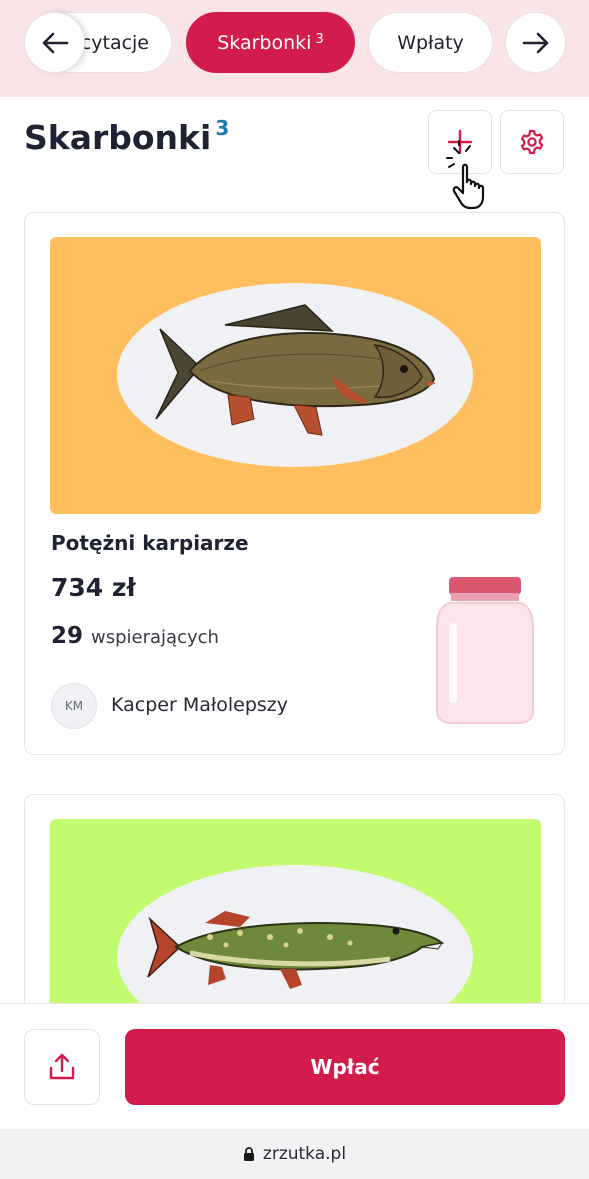 This screenshot has height=1179, width=589. I want to click on browser-url-bar: zrzutka.pl, so click(294, 1154).